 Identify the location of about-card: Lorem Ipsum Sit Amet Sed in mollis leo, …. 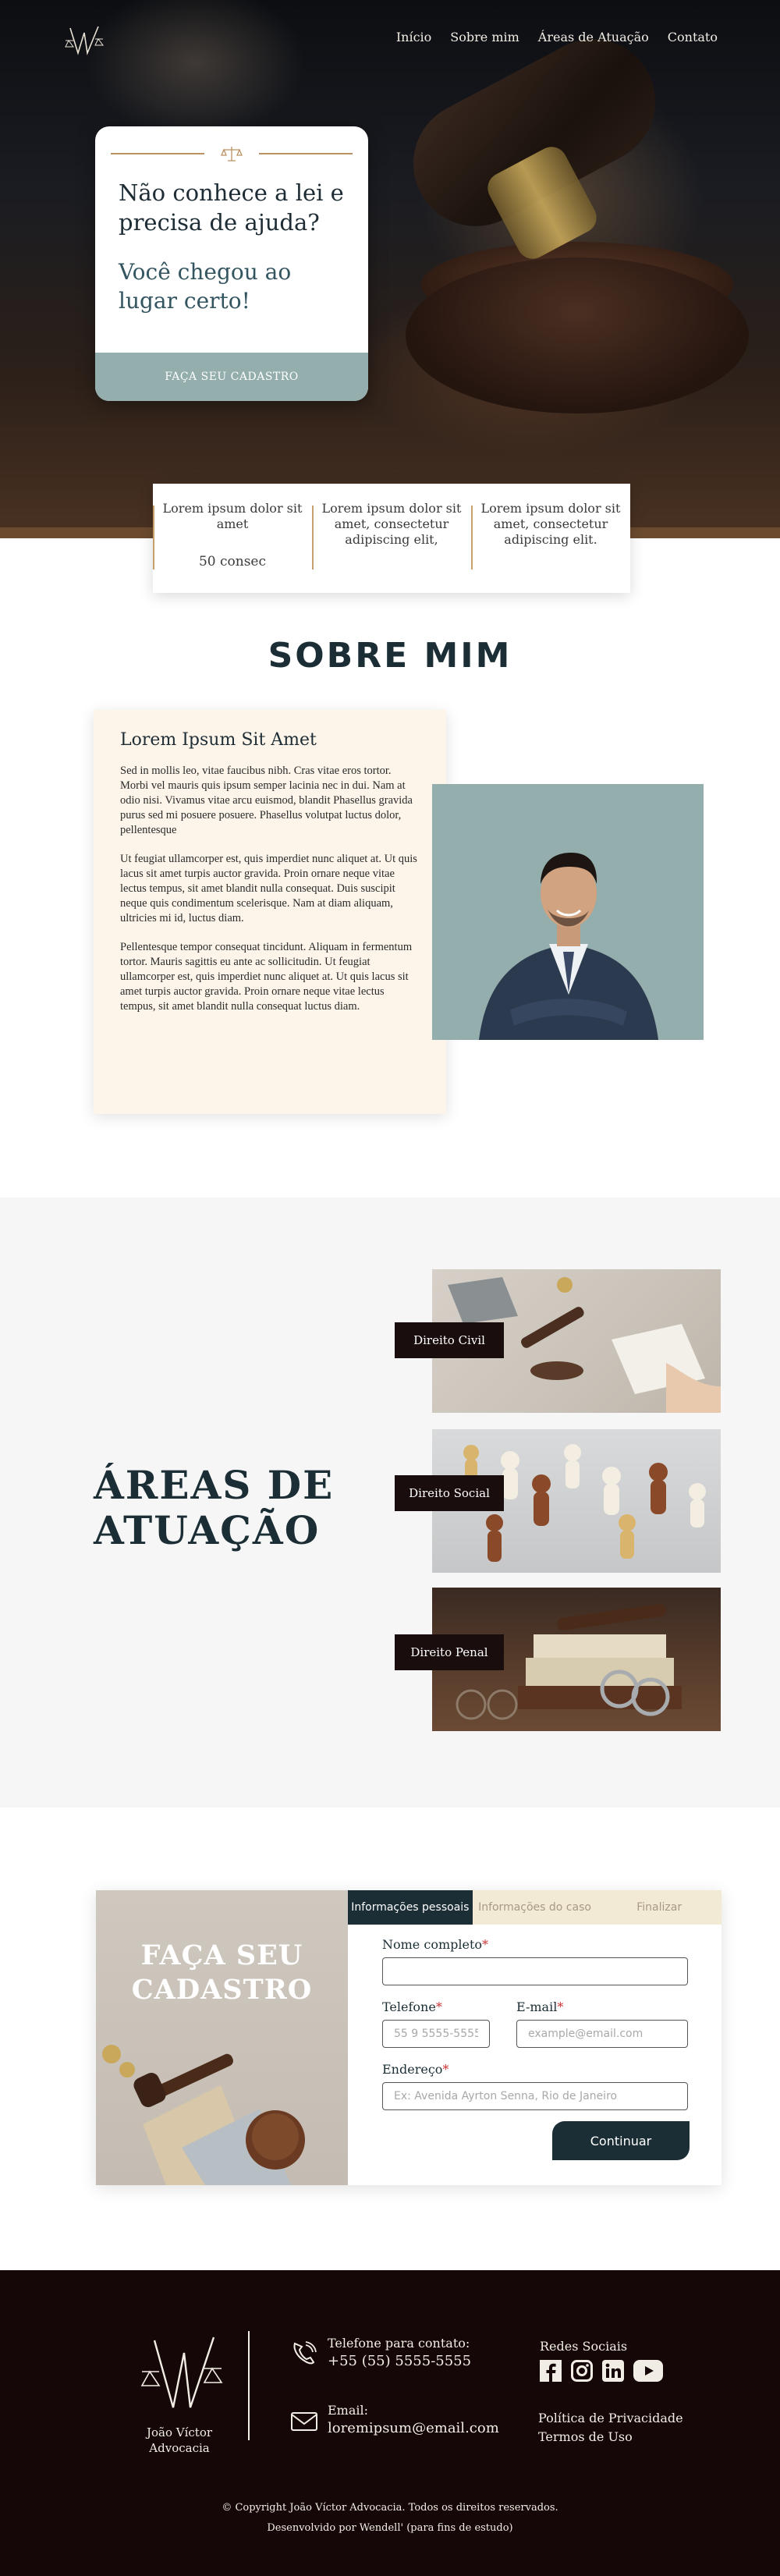
(270, 912).